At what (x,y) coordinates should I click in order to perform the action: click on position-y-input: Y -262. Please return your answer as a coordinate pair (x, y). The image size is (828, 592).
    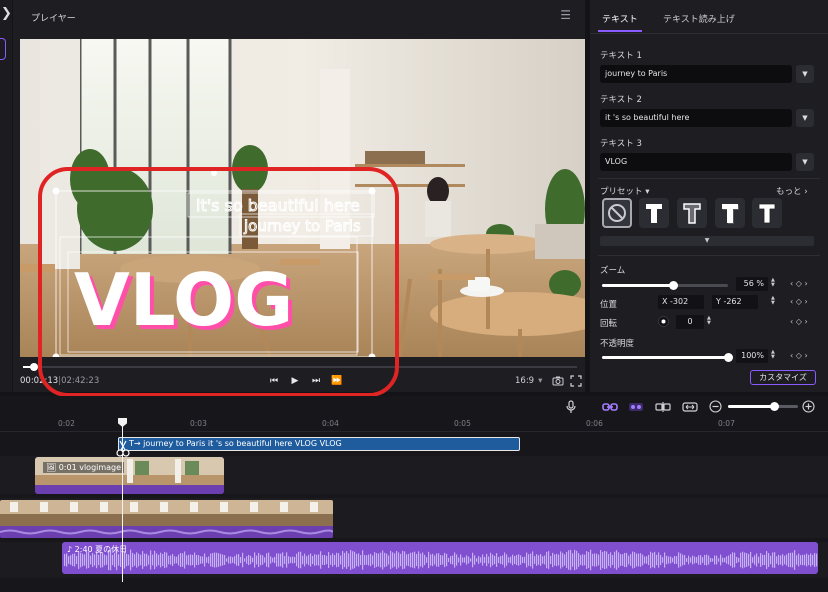
    Looking at the image, I should click on (735, 302).